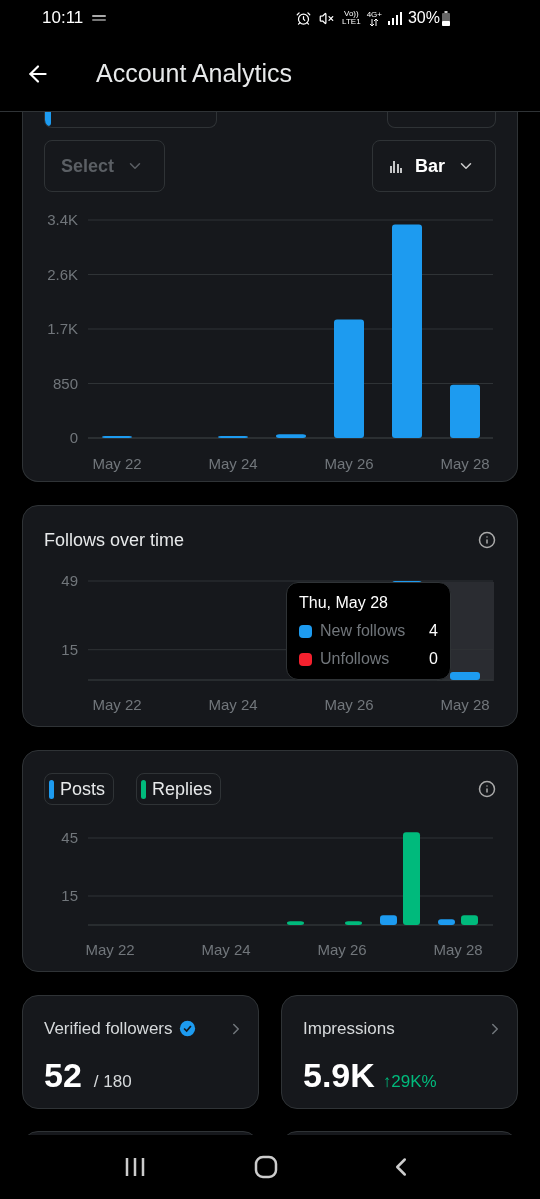  What do you see at coordinates (73, 438) in the screenshot?
I see `axis-label: 0` at bounding box center [73, 438].